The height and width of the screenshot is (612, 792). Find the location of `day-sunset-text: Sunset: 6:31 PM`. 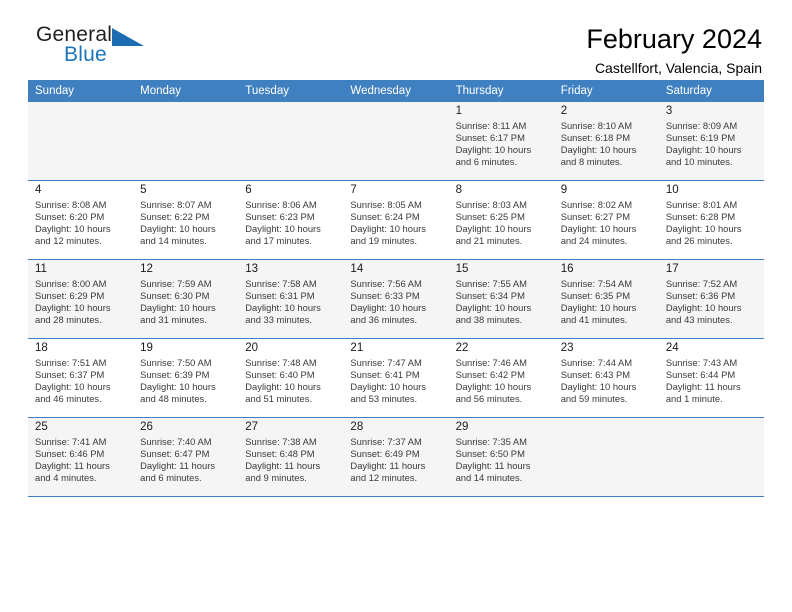

day-sunset-text: Sunset: 6:31 PM is located at coordinates (280, 296).